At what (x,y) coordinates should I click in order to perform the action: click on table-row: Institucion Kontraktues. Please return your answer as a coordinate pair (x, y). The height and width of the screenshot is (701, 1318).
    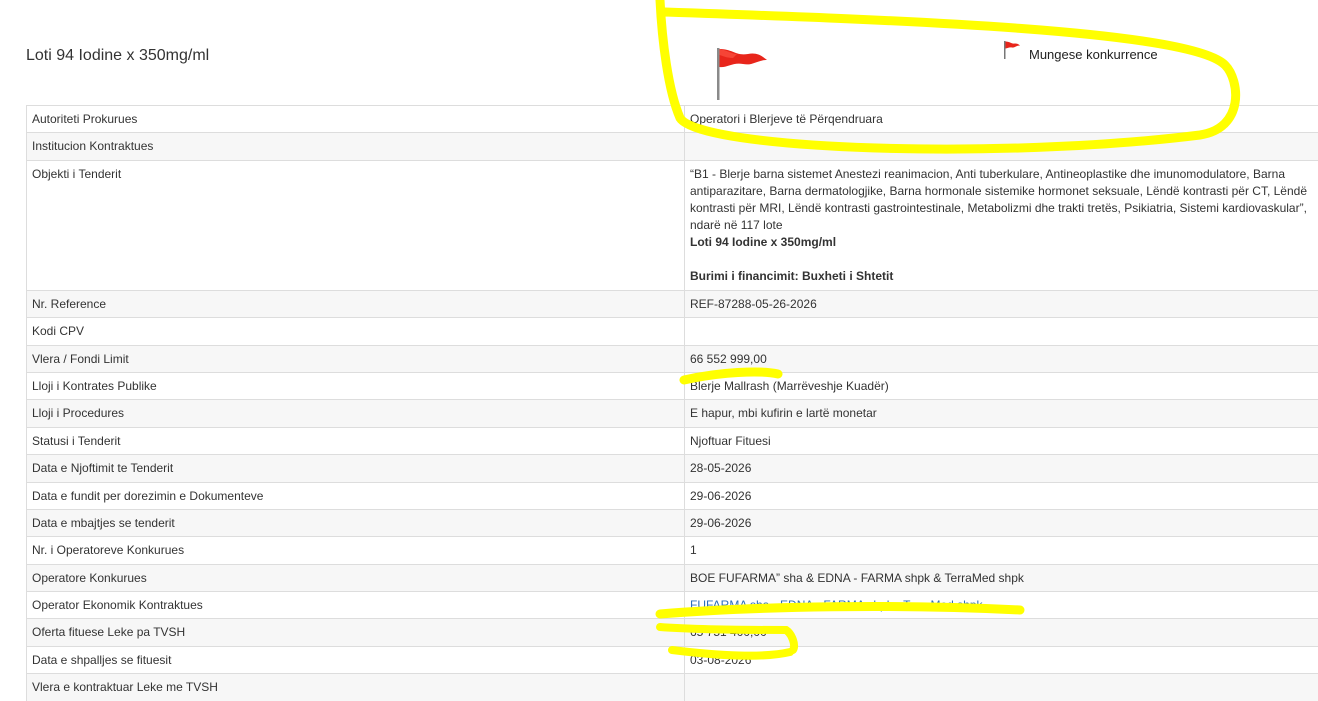
    Looking at the image, I should click on (672, 146).